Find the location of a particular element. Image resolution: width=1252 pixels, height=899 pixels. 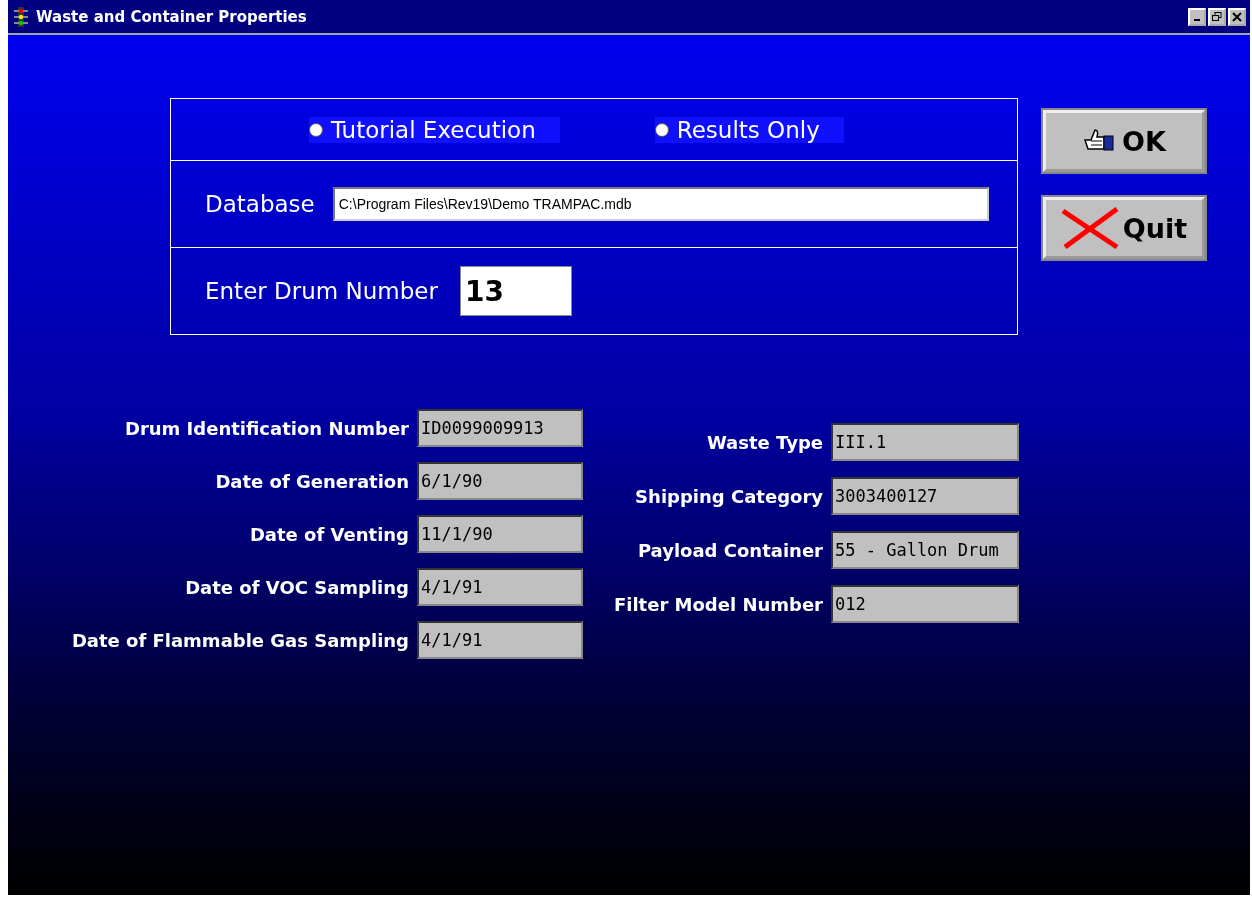

mode-radio: Tutorial Execution is located at coordinates (434, 129).